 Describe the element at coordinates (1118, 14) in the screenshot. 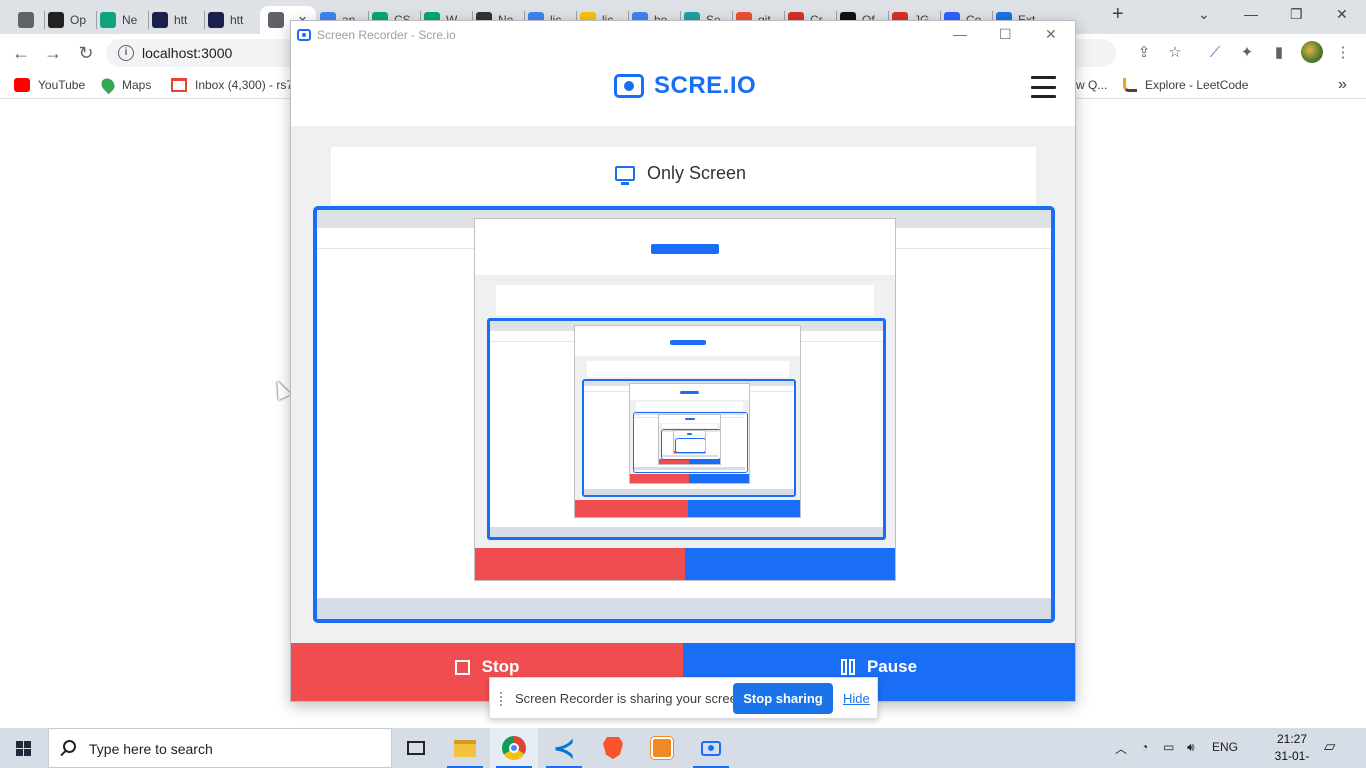

I see `new-tab-button: +` at that location.